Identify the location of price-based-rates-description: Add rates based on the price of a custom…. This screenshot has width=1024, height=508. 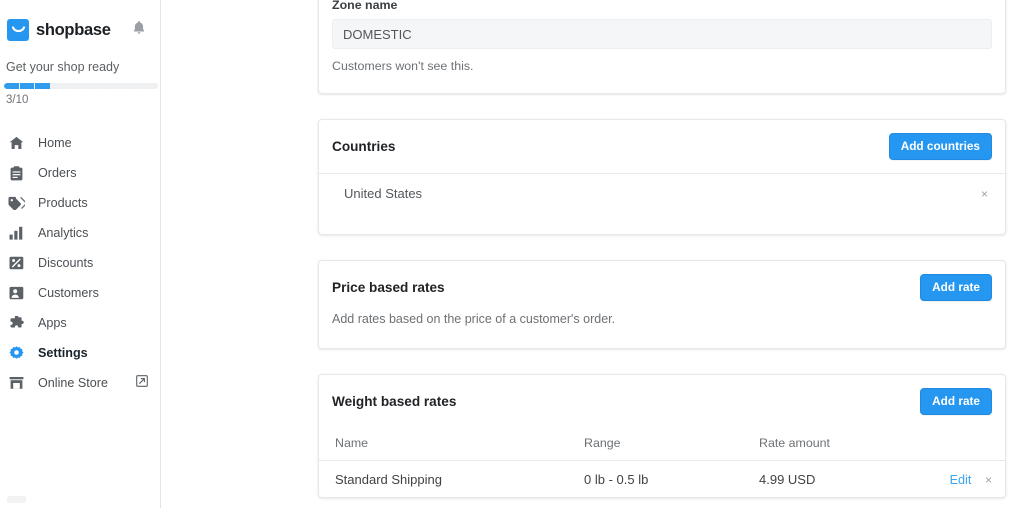
(474, 318).